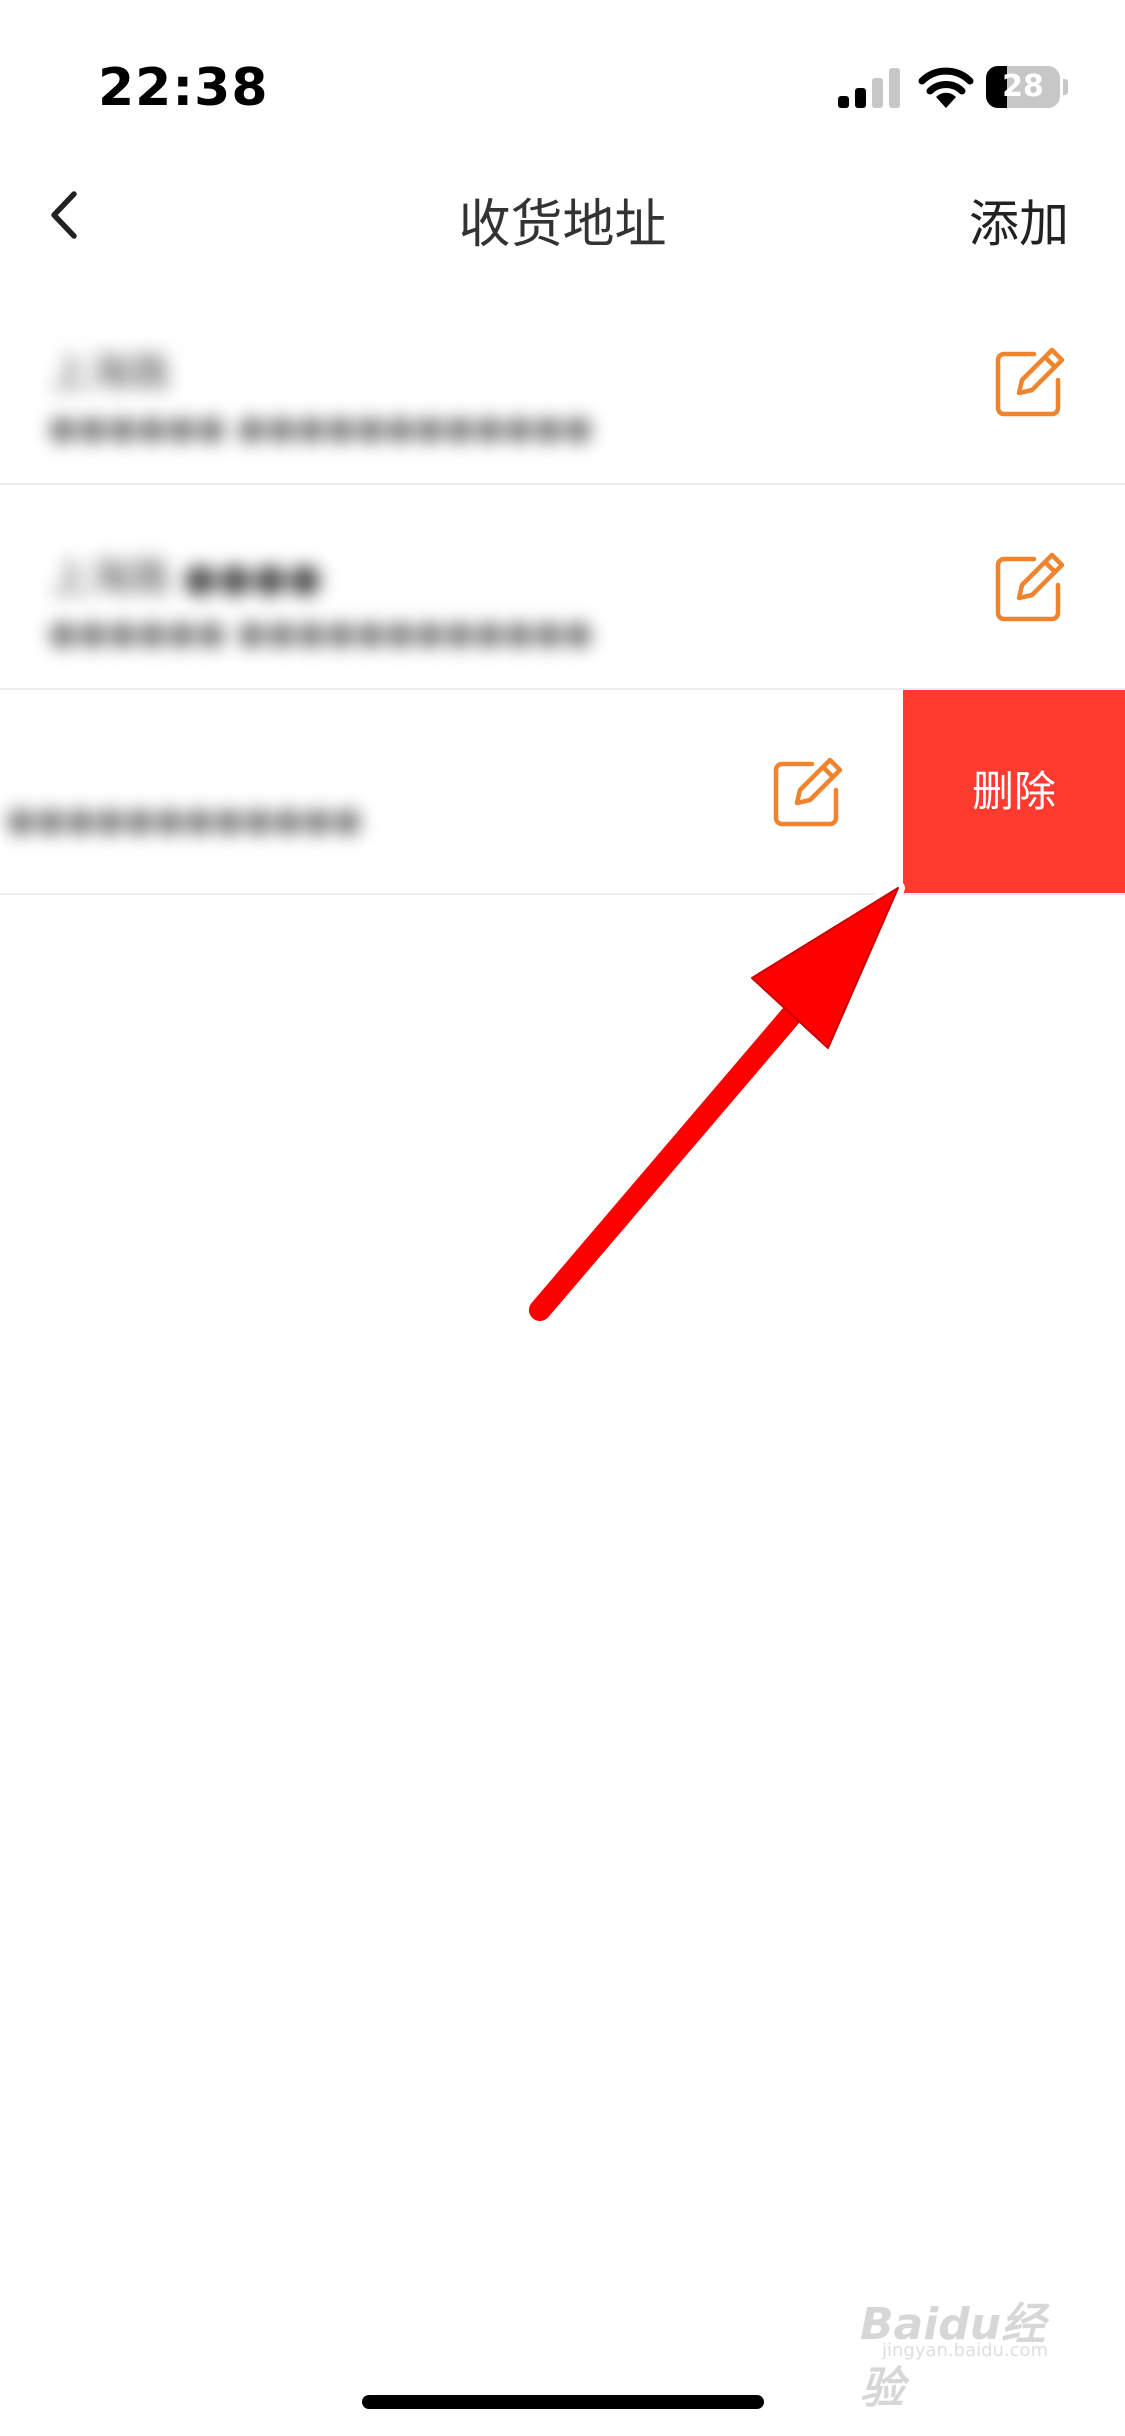 The image size is (1125, 2436). What do you see at coordinates (110, 373) in the screenshot?
I see `address-name: 上海路` at bounding box center [110, 373].